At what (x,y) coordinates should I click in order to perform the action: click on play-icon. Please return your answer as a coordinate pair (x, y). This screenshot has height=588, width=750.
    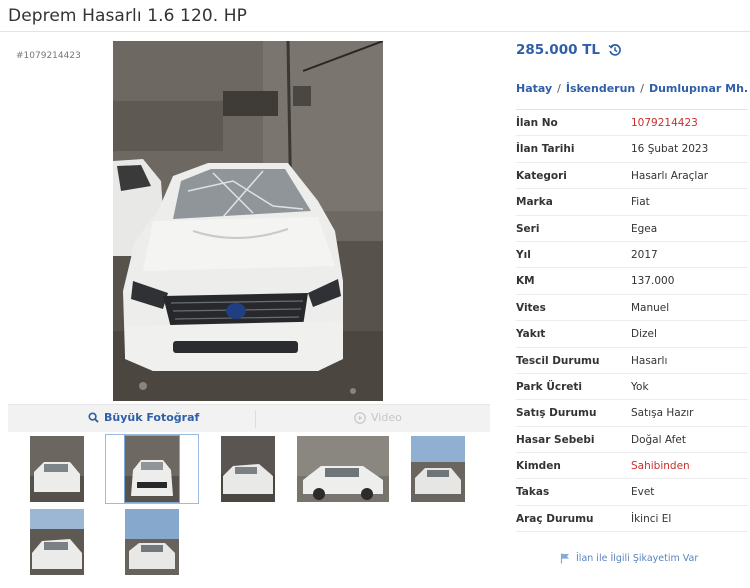
    Looking at the image, I should click on (360, 417).